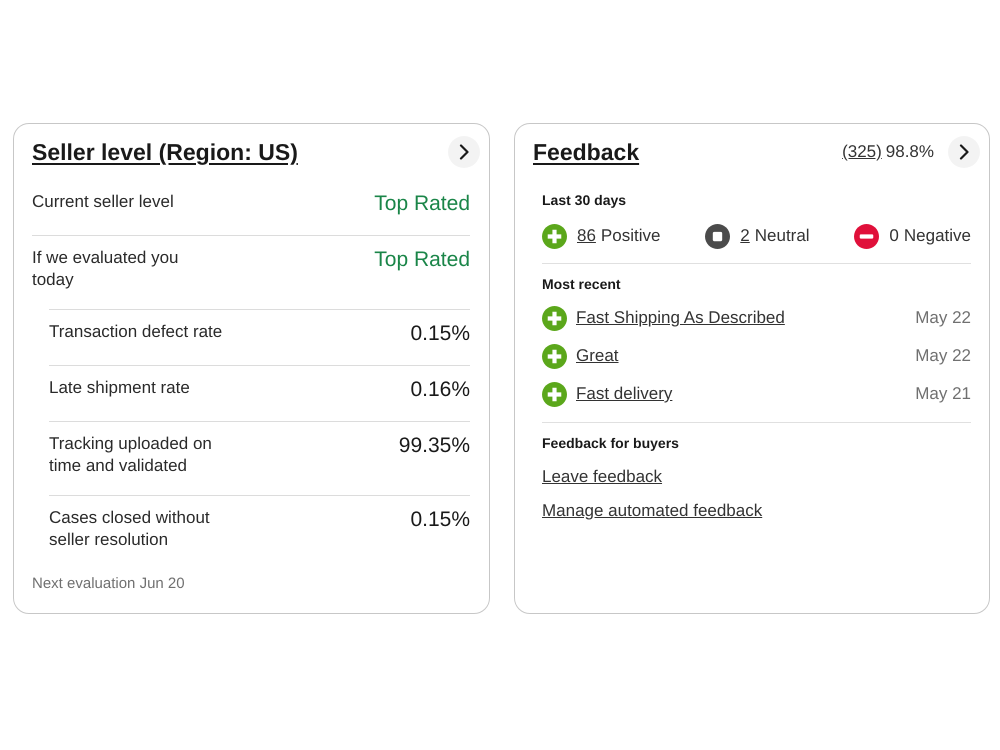  What do you see at coordinates (894, 236) in the screenshot?
I see `rating-count: 0` at bounding box center [894, 236].